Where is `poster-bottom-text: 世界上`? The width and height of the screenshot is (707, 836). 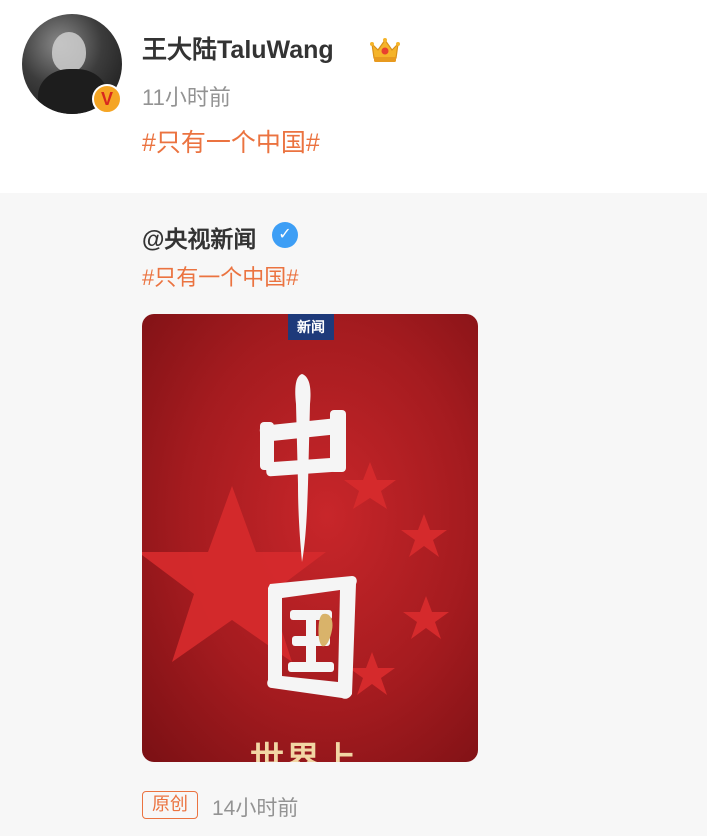
poster-bottom-text: 世界上 is located at coordinates (304, 751).